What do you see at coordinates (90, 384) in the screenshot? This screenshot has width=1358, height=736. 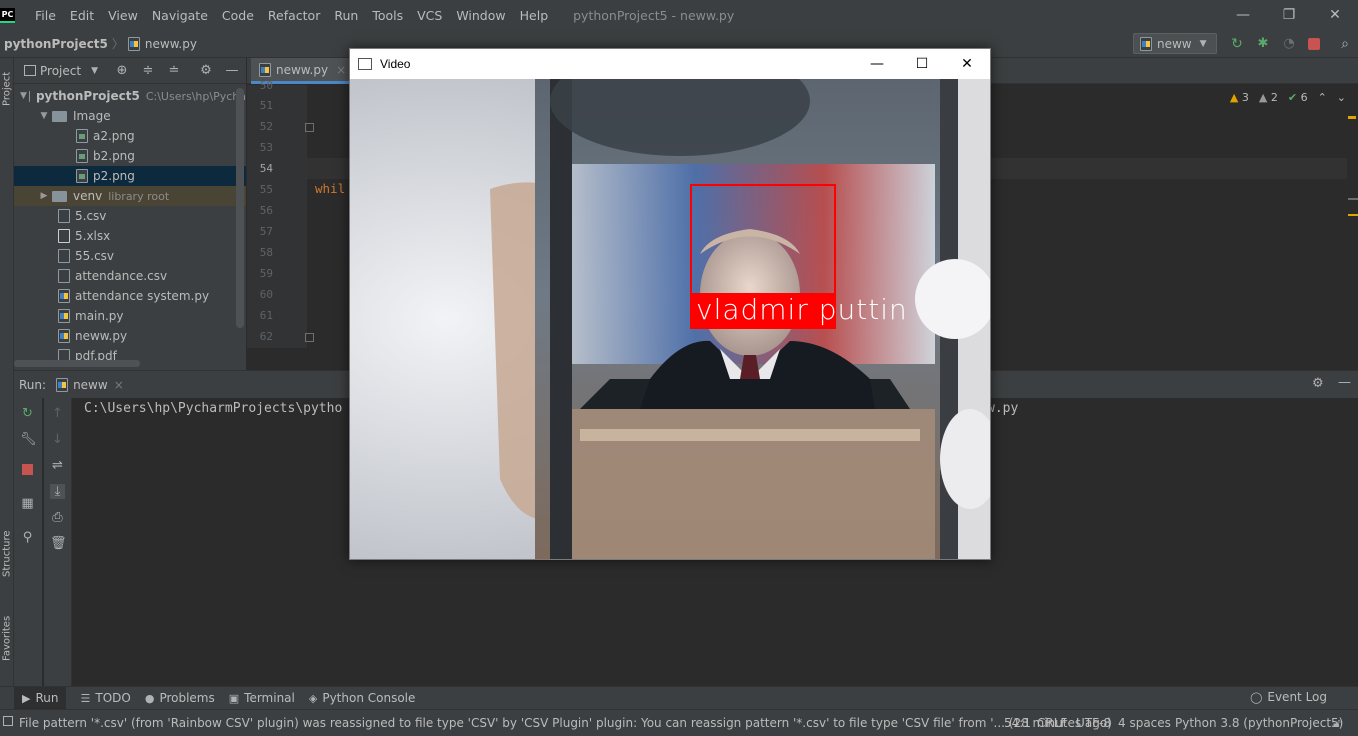 I see `run-tab-neww: neww ×` at bounding box center [90, 384].